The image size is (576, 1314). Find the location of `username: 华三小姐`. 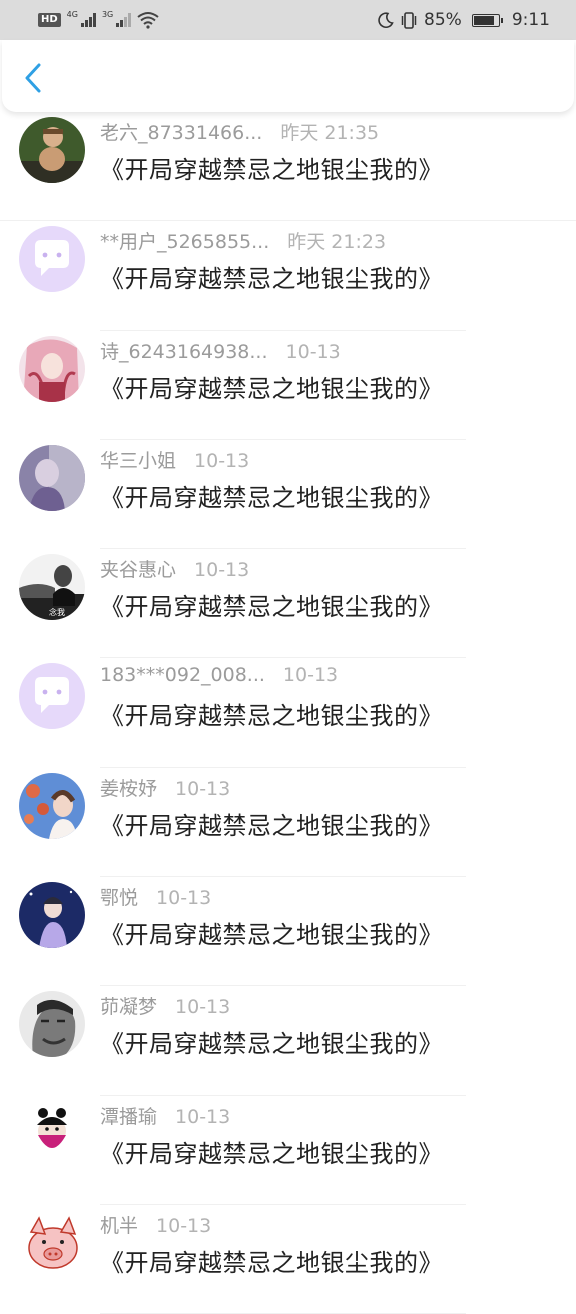

username: 华三小姐 is located at coordinates (138, 459).